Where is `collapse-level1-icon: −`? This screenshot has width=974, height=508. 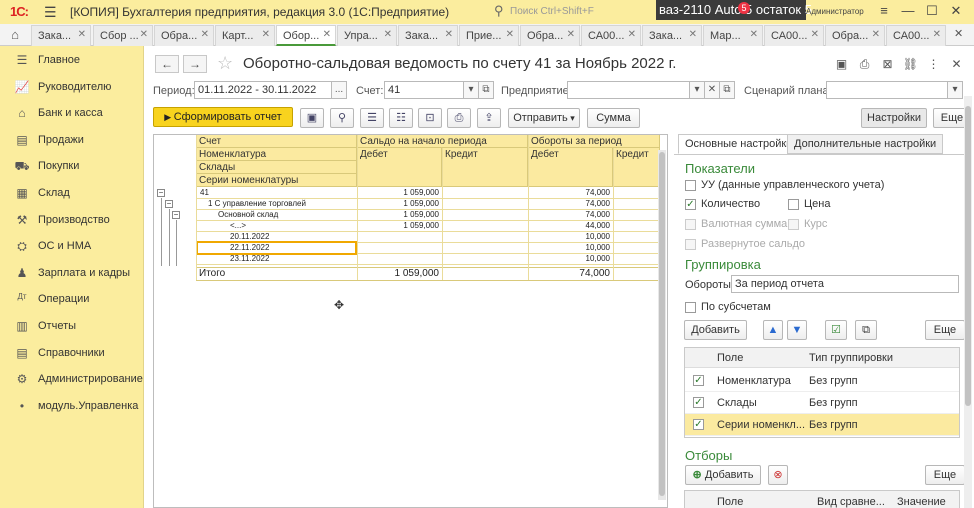
collapse-level1-icon: − is located at coordinates (161, 193).